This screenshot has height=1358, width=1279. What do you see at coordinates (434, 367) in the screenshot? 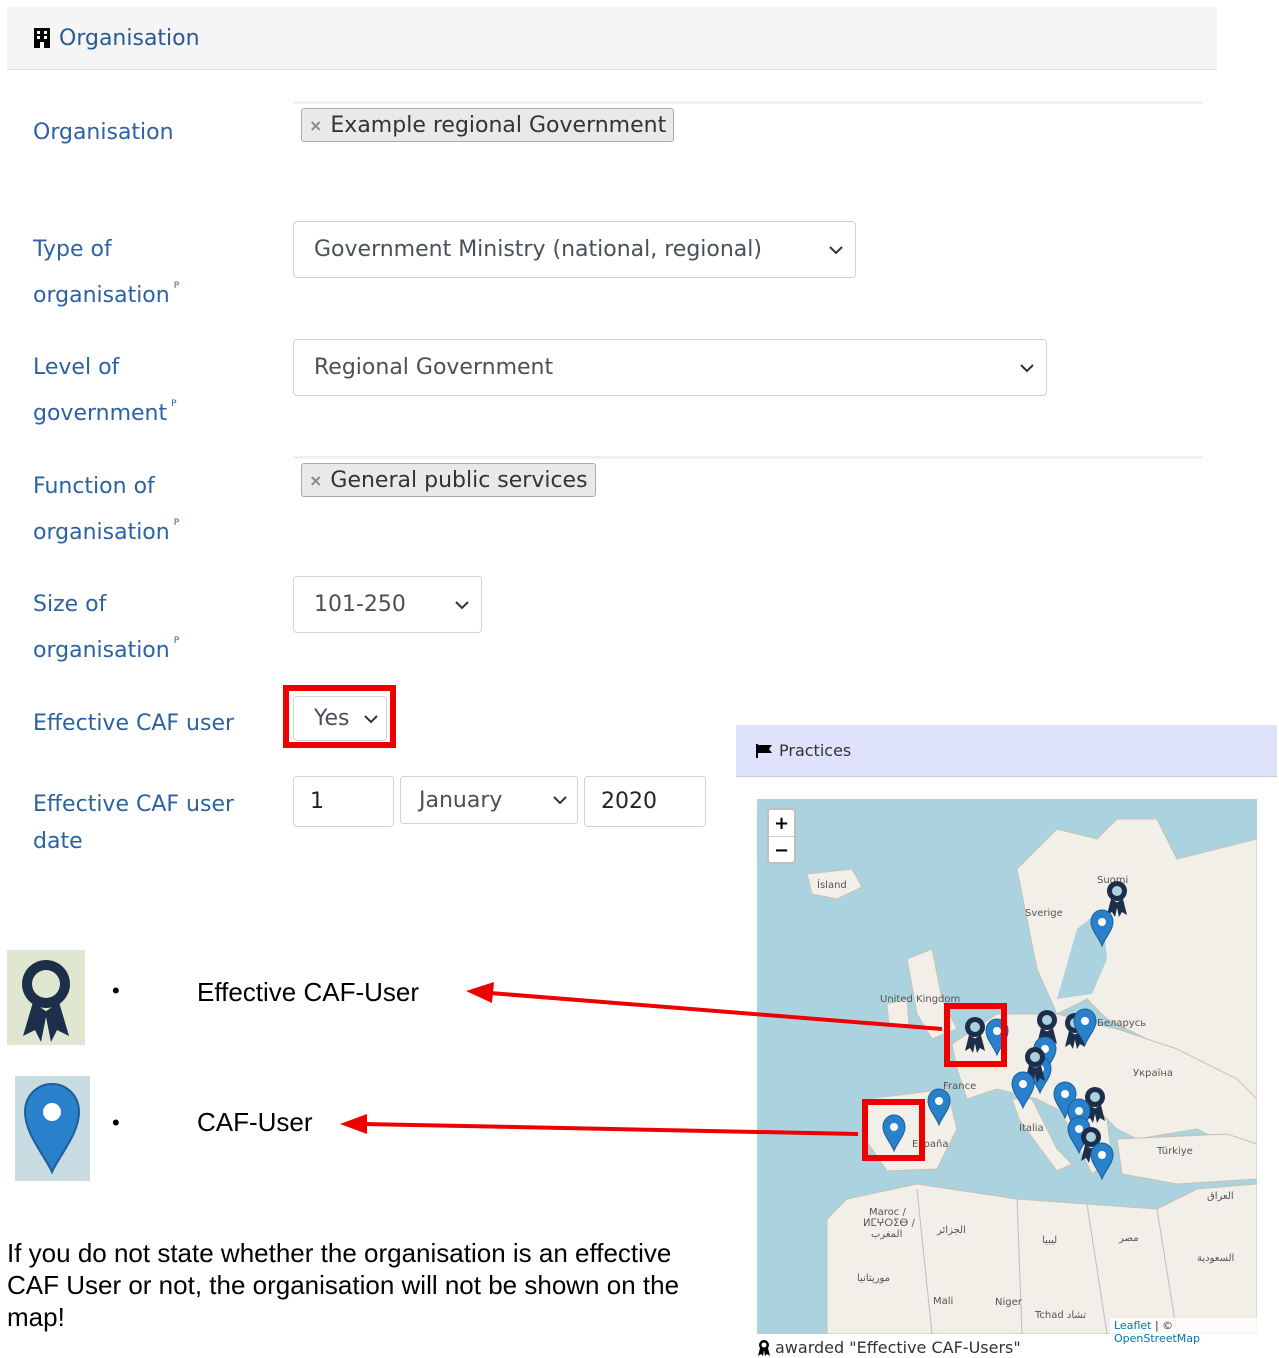
I see `level-of-government-value: Regional Government` at bounding box center [434, 367].